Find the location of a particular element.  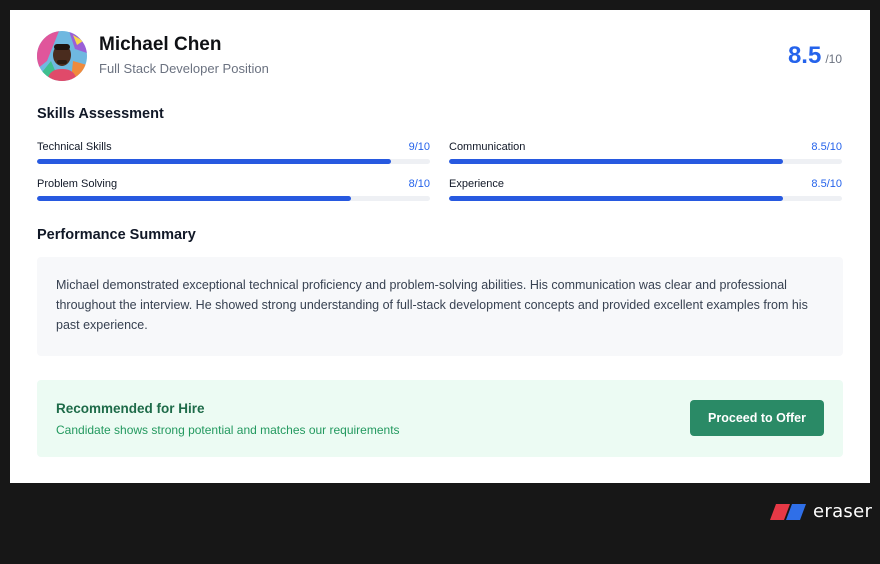

score-max: /10 is located at coordinates (833, 59).